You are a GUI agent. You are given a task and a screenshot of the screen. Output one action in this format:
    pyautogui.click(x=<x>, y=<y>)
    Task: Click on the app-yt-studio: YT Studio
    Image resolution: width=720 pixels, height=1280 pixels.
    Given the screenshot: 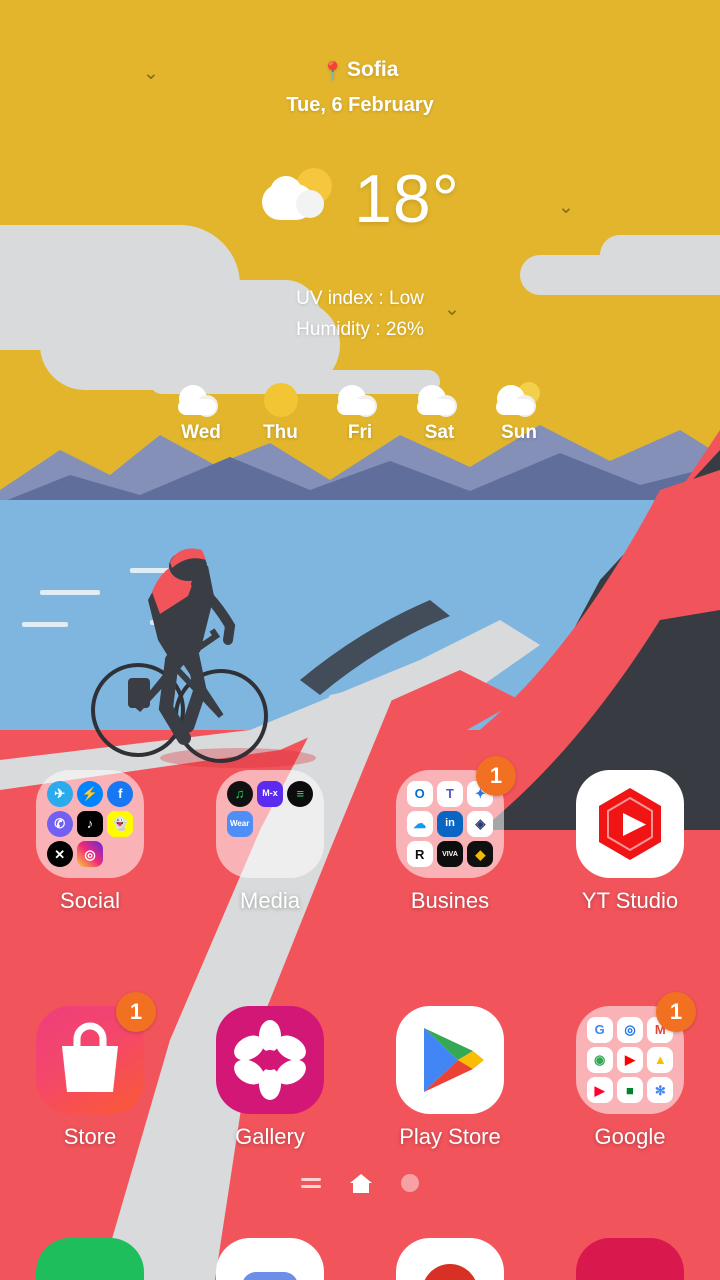 What is the action you would take?
    pyautogui.click(x=630, y=842)
    